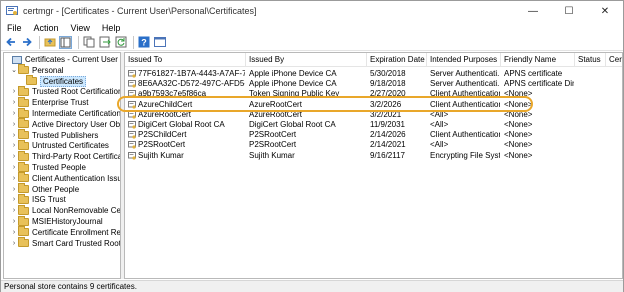 This screenshot has height=292, width=624. I want to click on certmgr-app-icon, so click(12, 11).